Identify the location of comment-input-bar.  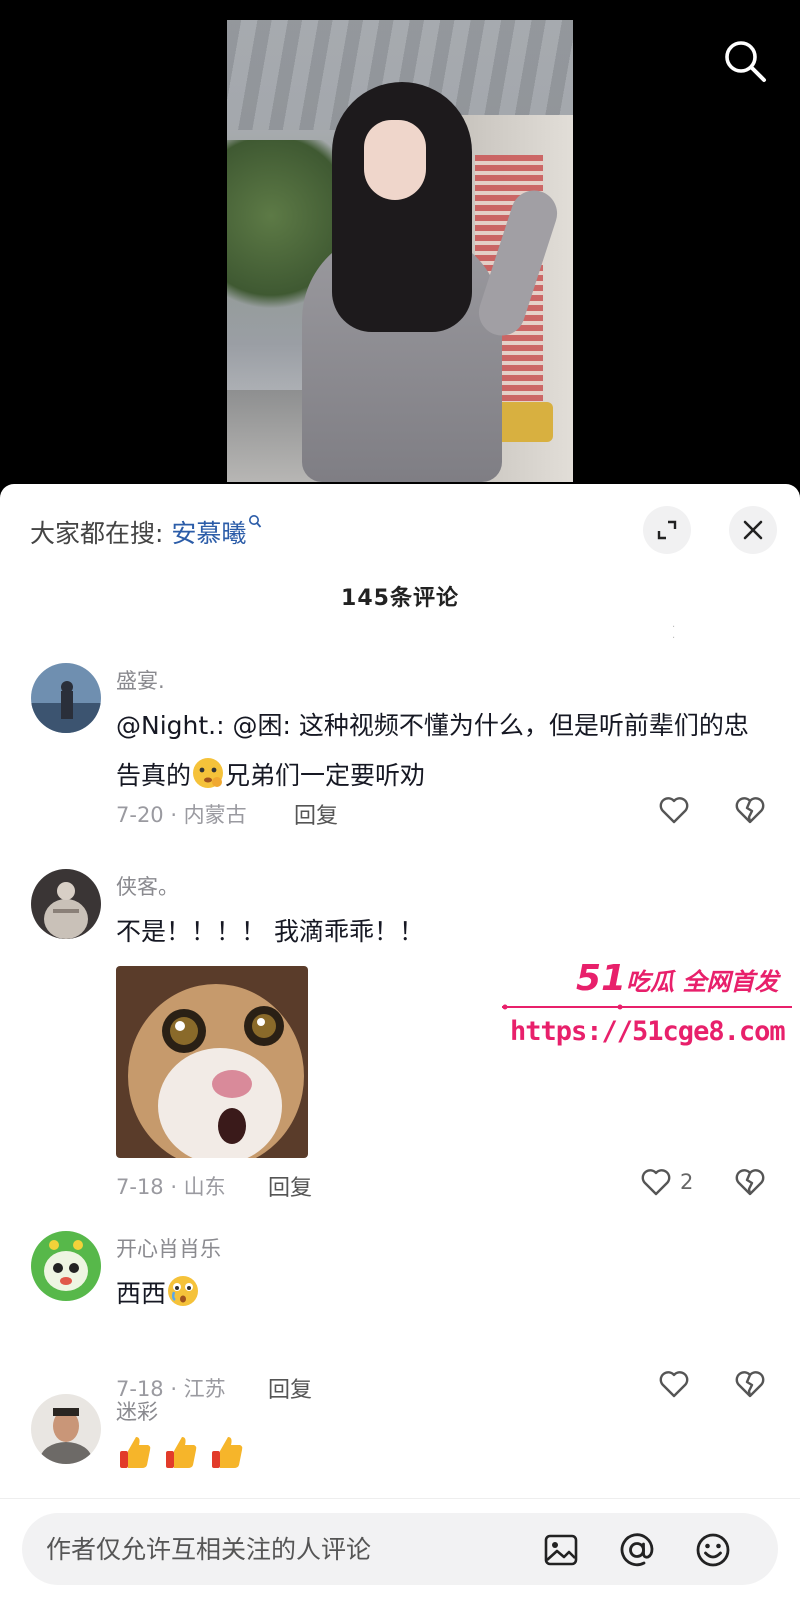
(400, 1549).